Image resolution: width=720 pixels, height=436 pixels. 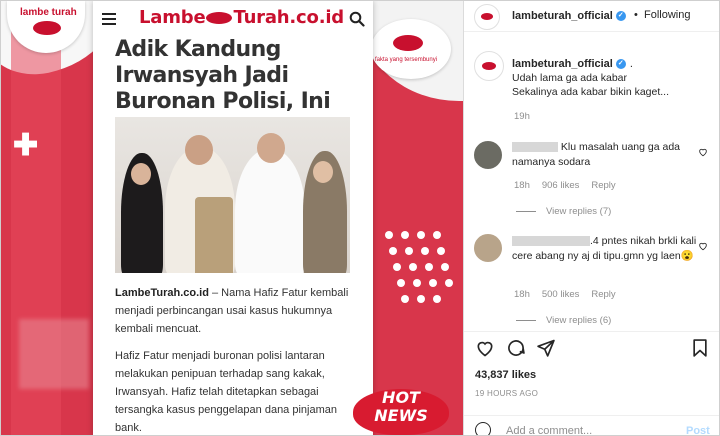 I want to click on emoji-icon, so click(x=483, y=428).